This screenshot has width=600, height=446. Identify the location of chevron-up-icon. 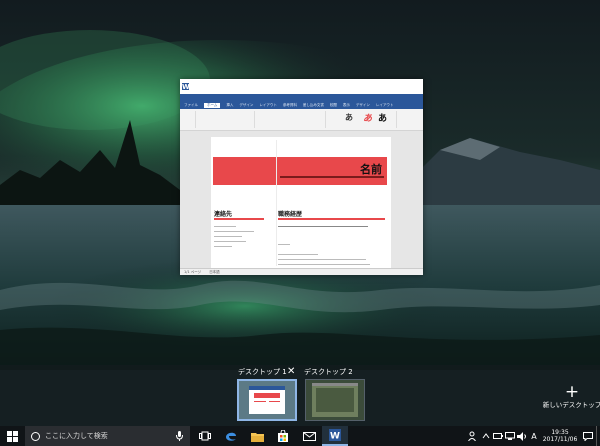
(486, 436).